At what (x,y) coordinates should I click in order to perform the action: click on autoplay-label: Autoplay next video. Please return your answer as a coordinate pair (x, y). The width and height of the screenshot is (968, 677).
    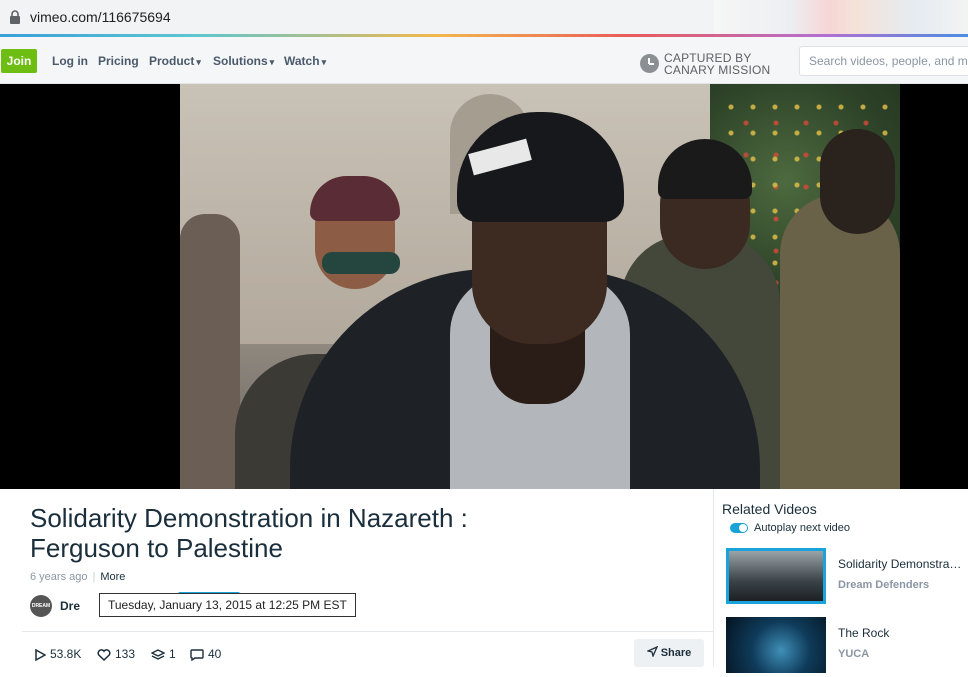
    Looking at the image, I should click on (802, 528).